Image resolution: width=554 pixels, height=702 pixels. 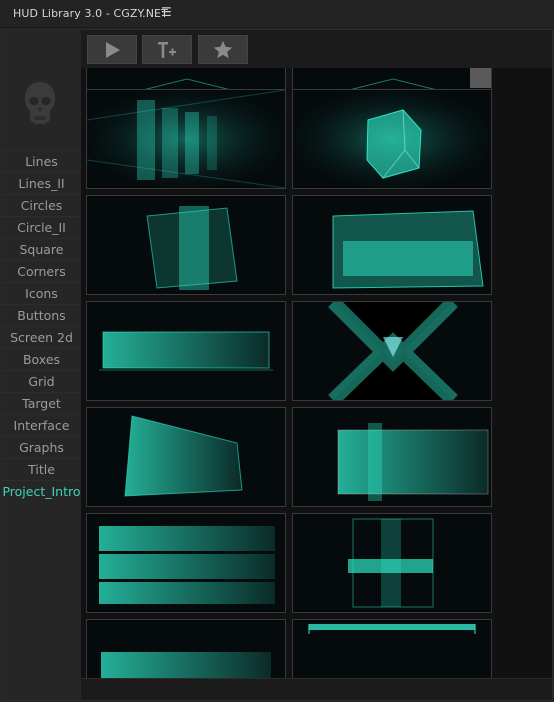 I want to click on sidebar-item-lines: Lines, so click(x=41, y=161).